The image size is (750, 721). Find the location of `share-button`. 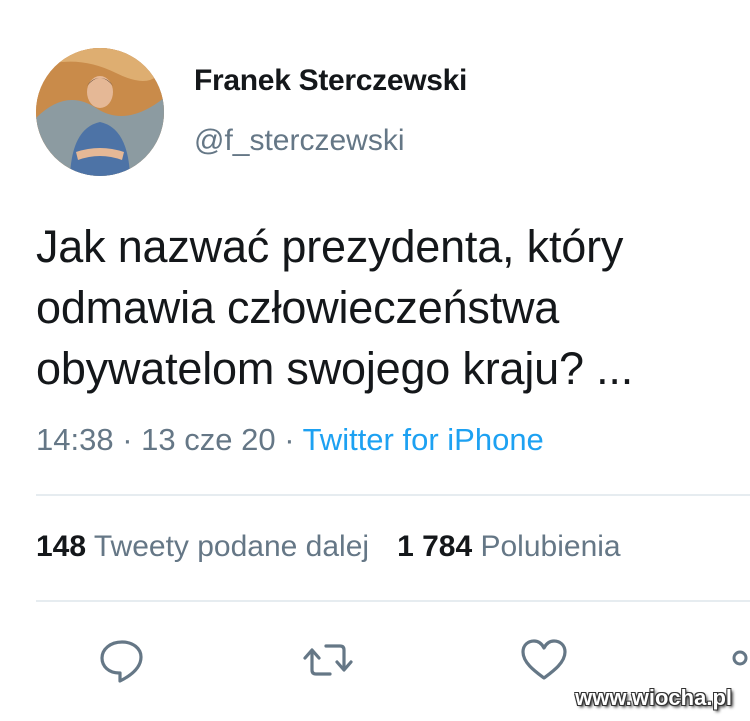

share-button is located at coordinates (737, 660).